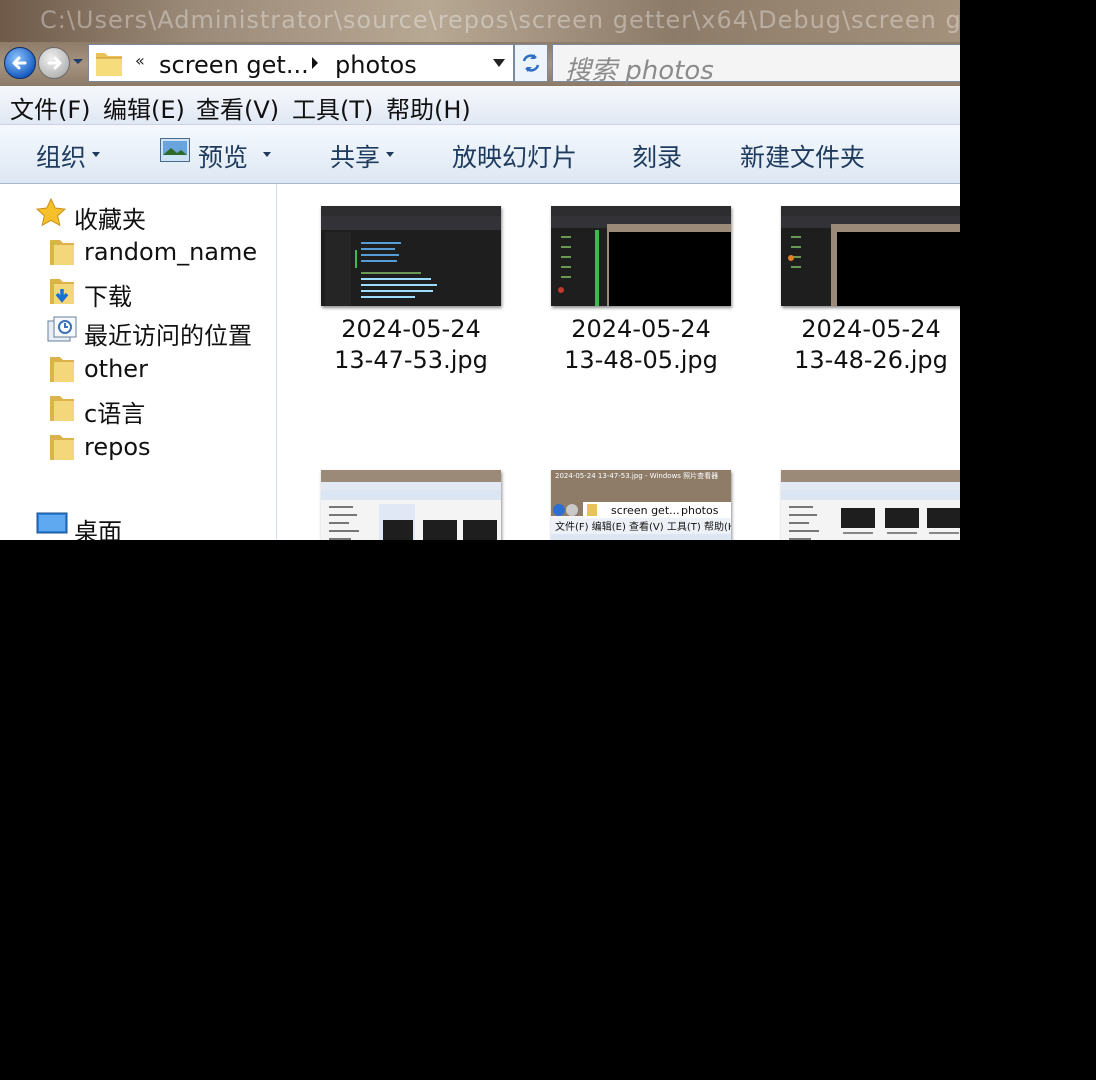 The height and width of the screenshot is (1080, 1096). I want to click on desktop-icon, so click(52, 523).